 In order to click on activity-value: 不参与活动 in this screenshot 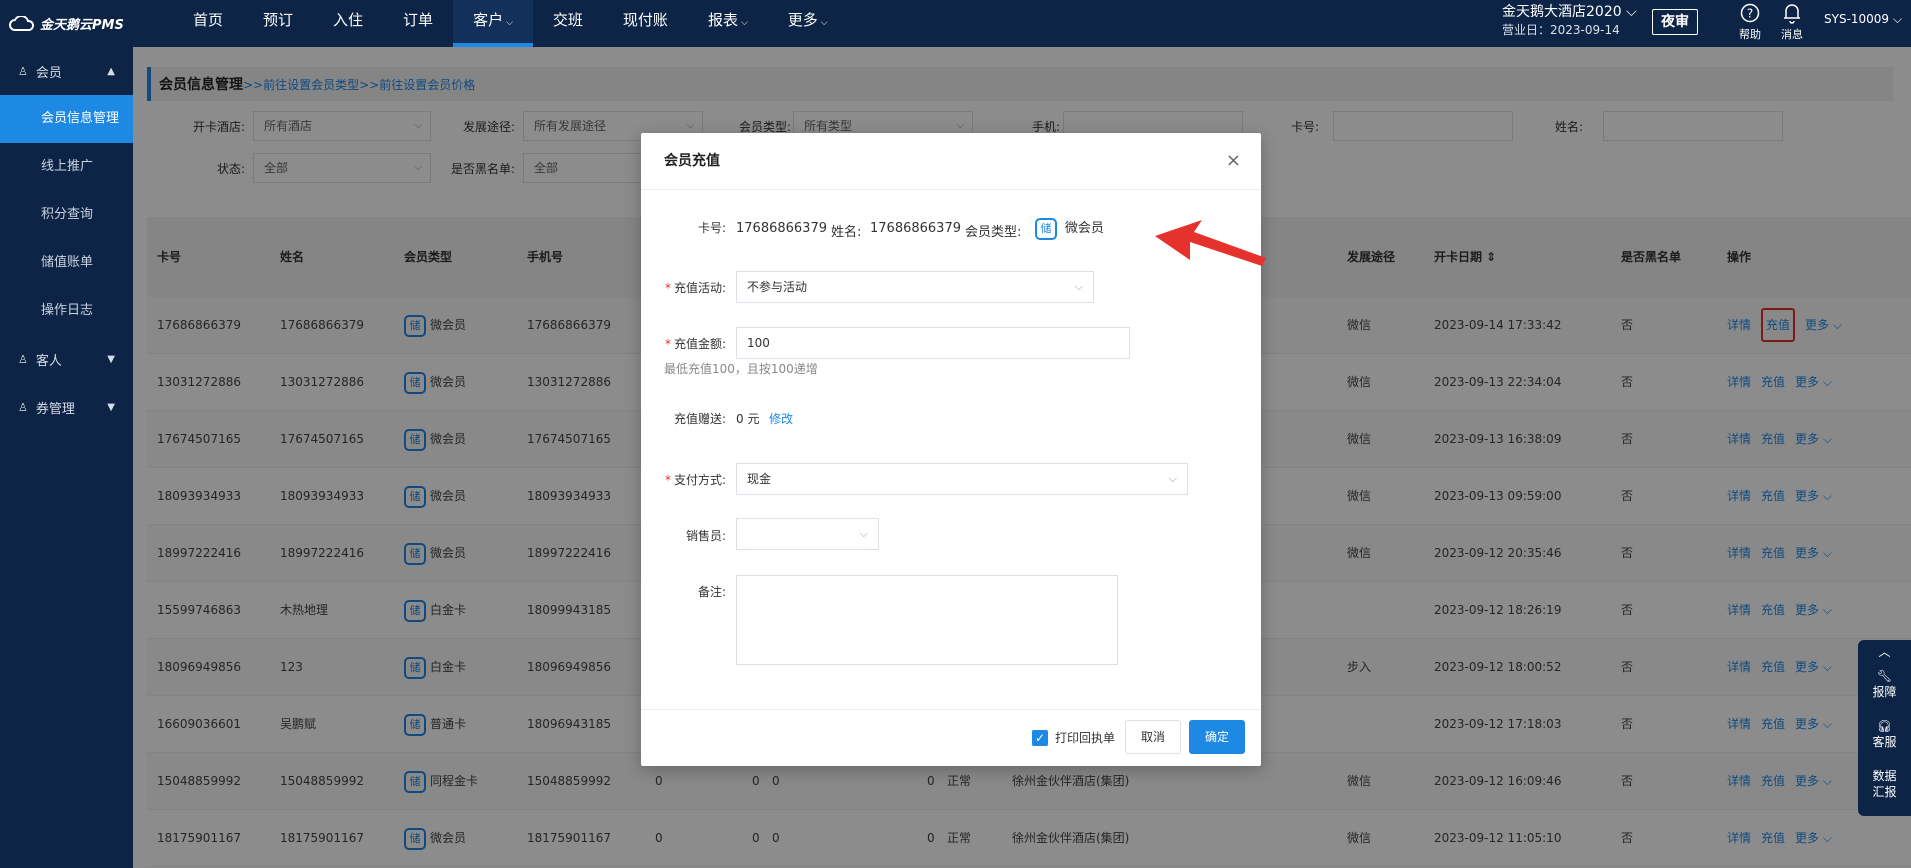, I will do `click(777, 287)`.